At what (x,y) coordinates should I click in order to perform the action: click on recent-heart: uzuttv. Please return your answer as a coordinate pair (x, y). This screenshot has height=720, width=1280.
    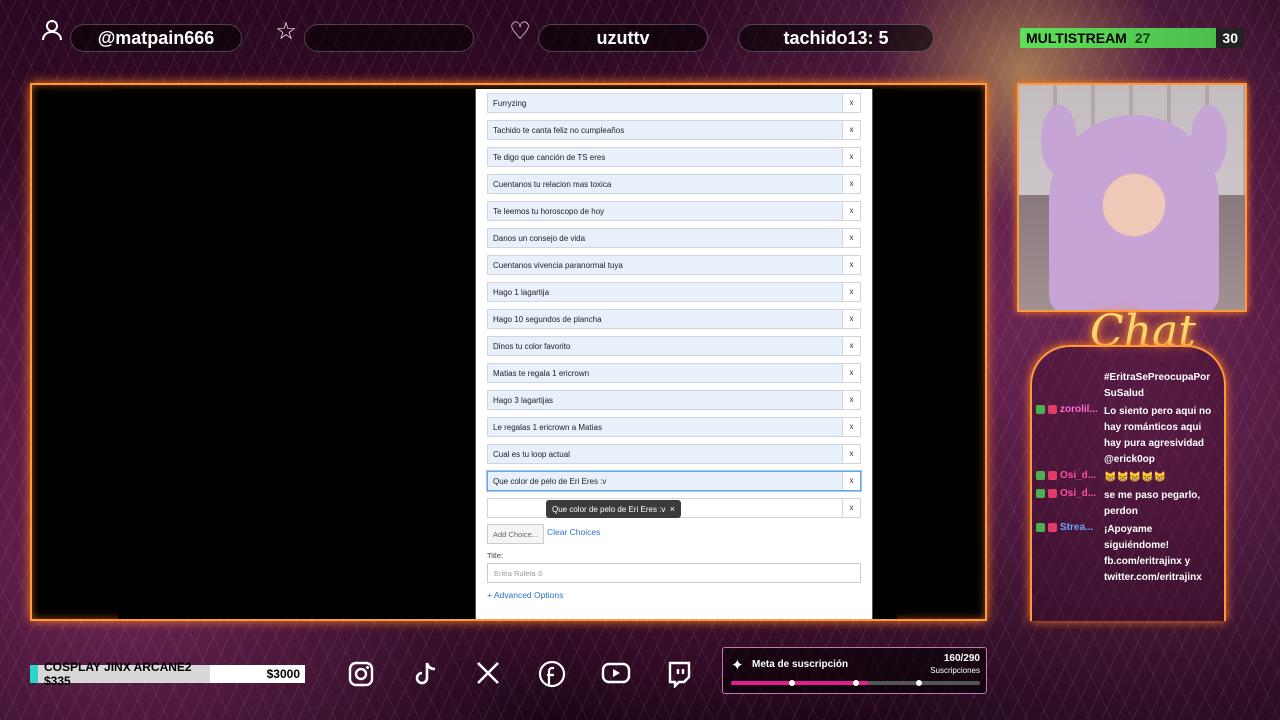
    Looking at the image, I should click on (623, 38).